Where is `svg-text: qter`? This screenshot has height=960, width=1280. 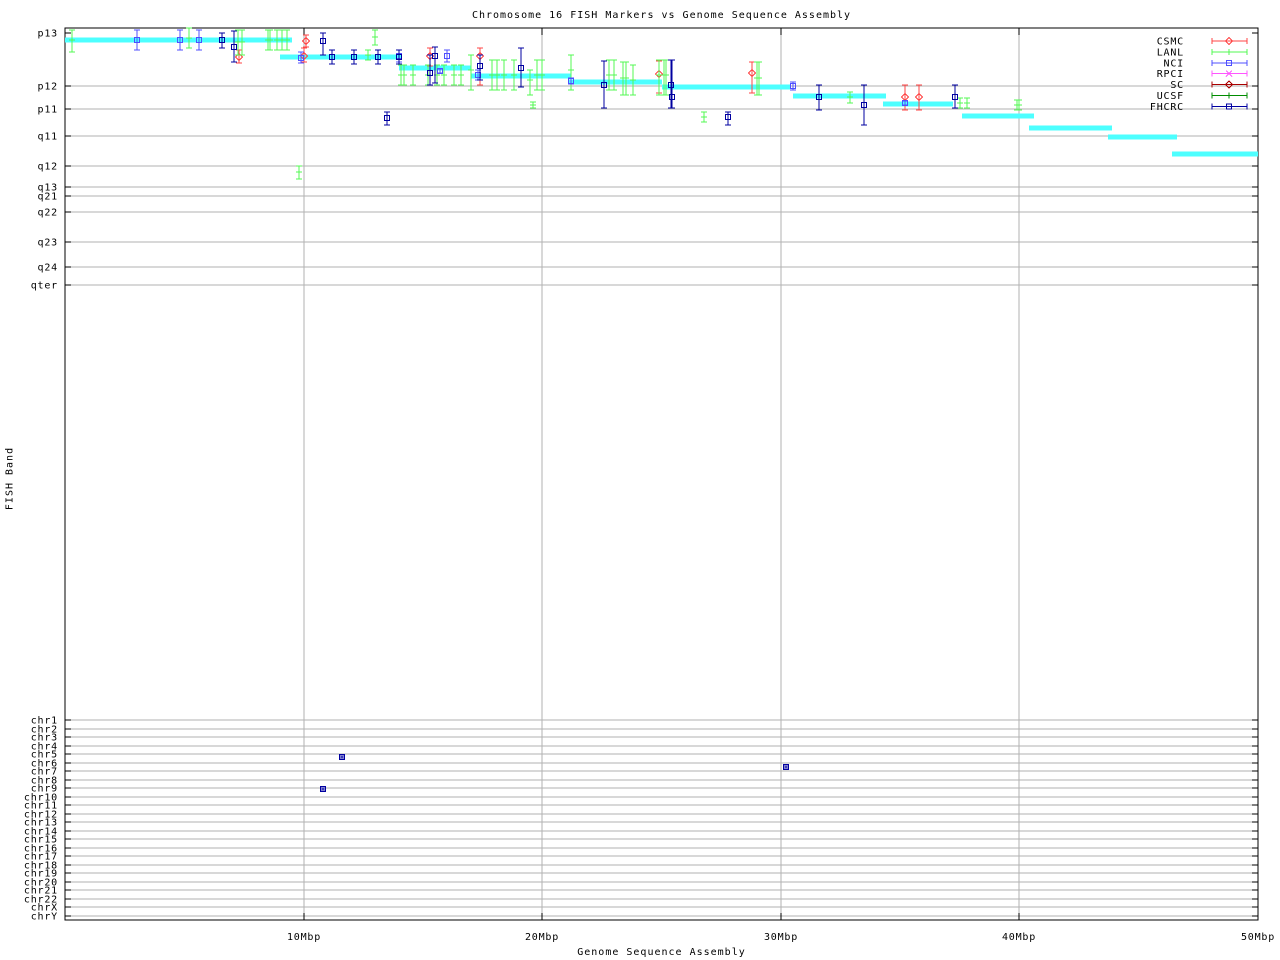
svg-text: qter is located at coordinates (44, 286).